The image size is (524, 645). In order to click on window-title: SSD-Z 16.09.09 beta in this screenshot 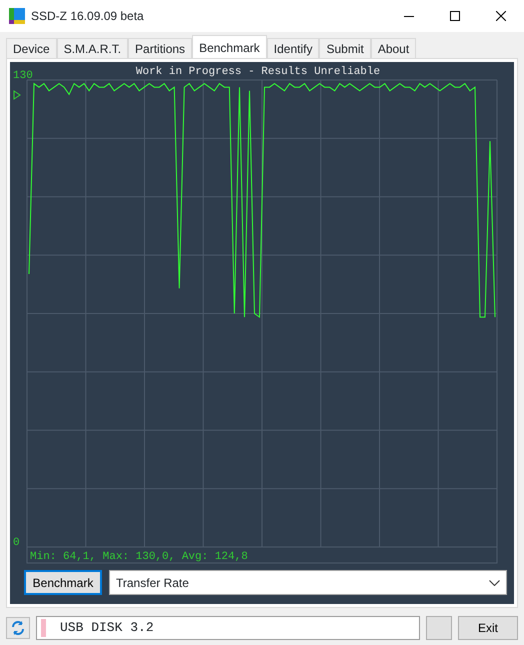, I will do `click(87, 16)`.